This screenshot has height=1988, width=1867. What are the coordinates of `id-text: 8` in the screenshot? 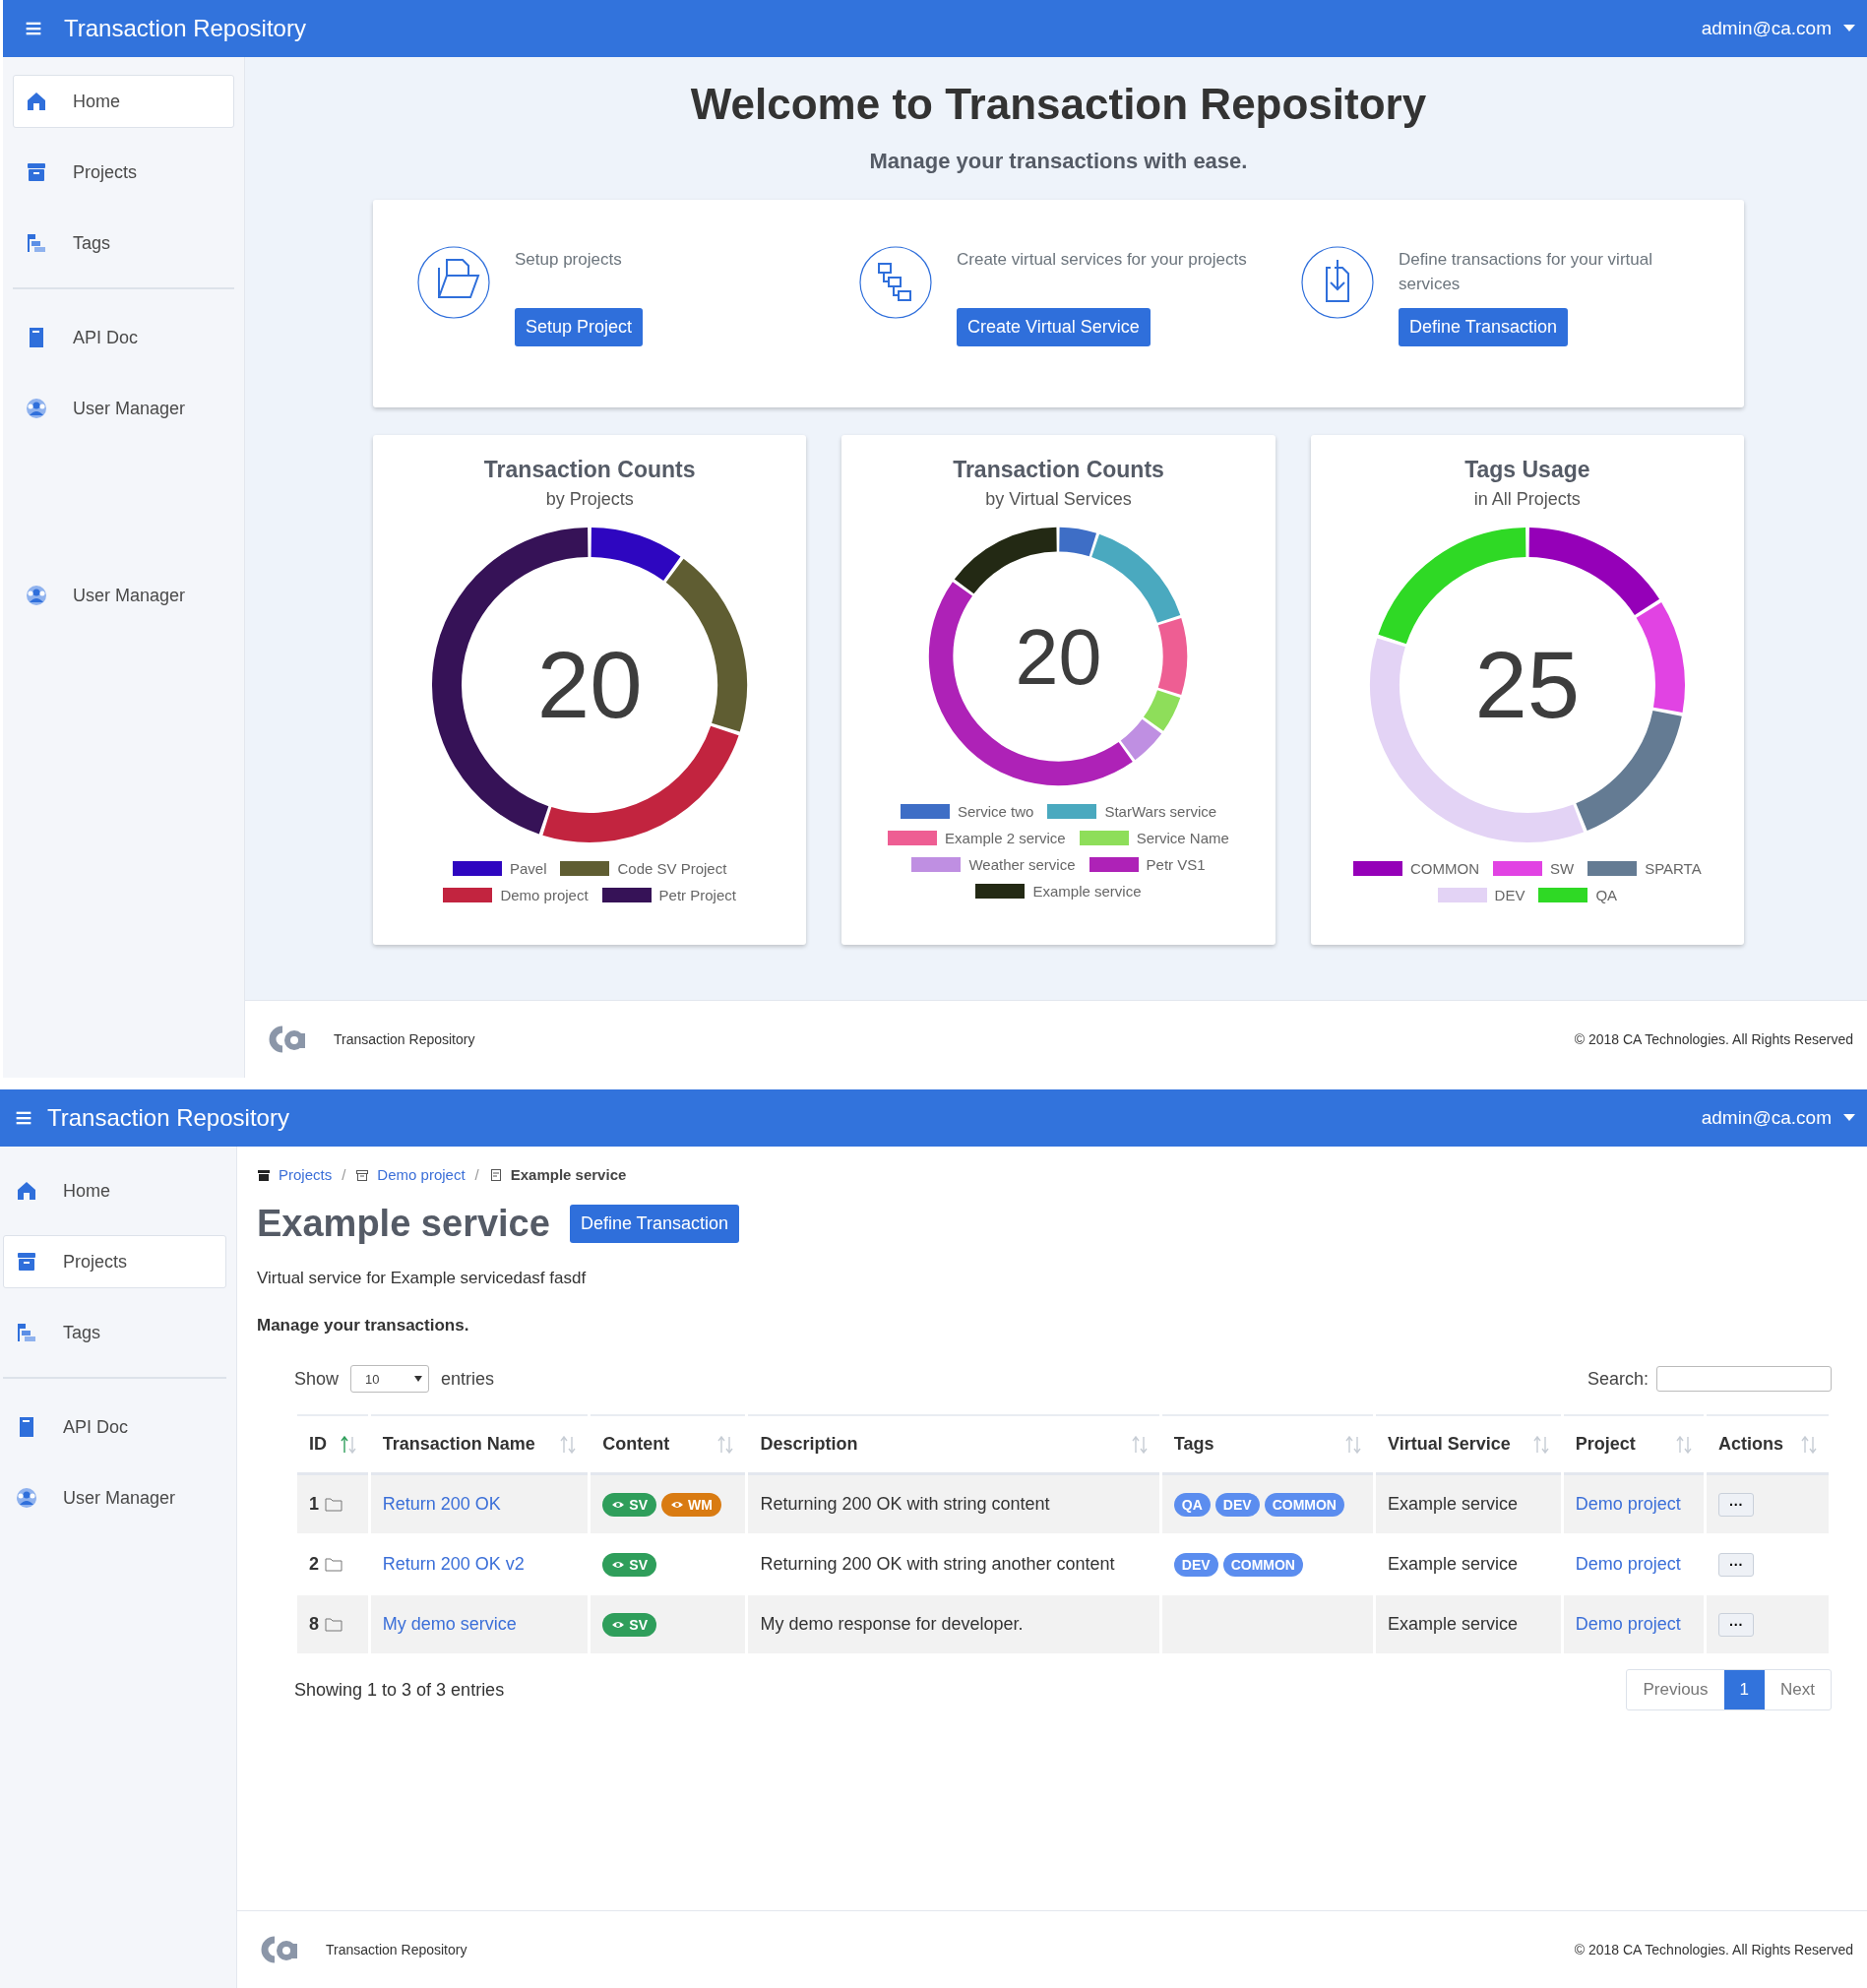 It's located at (314, 1624).